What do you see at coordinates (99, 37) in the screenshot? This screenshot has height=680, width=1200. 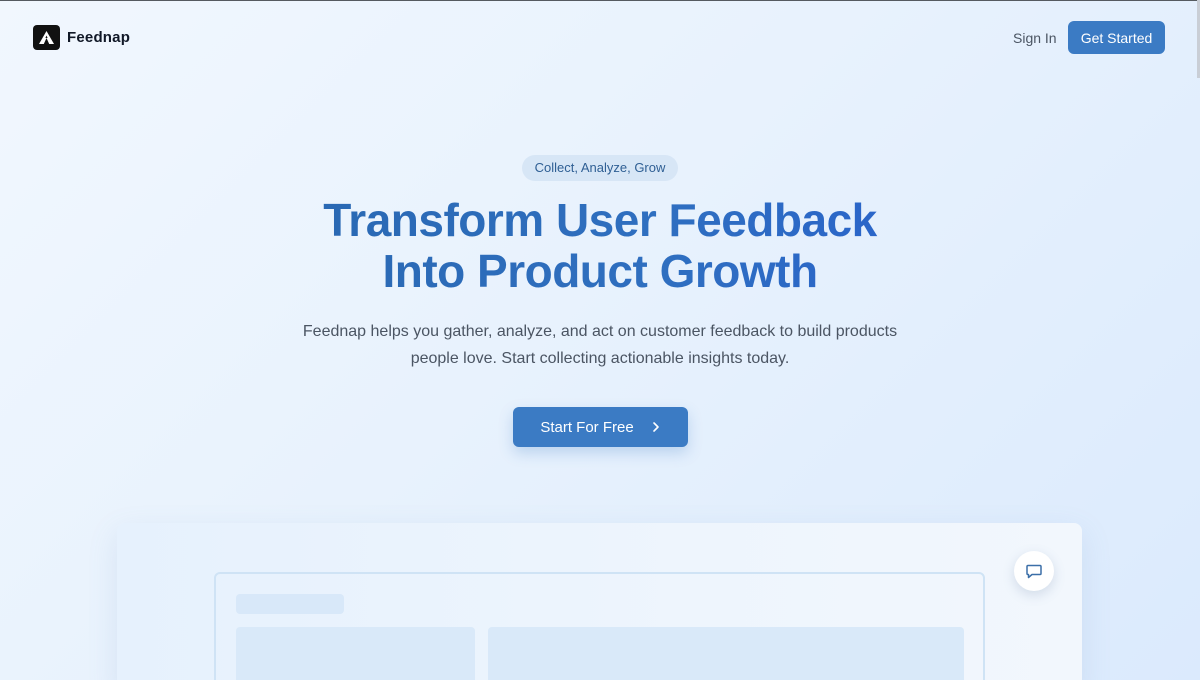 I see `brand-name: Feednap` at bounding box center [99, 37].